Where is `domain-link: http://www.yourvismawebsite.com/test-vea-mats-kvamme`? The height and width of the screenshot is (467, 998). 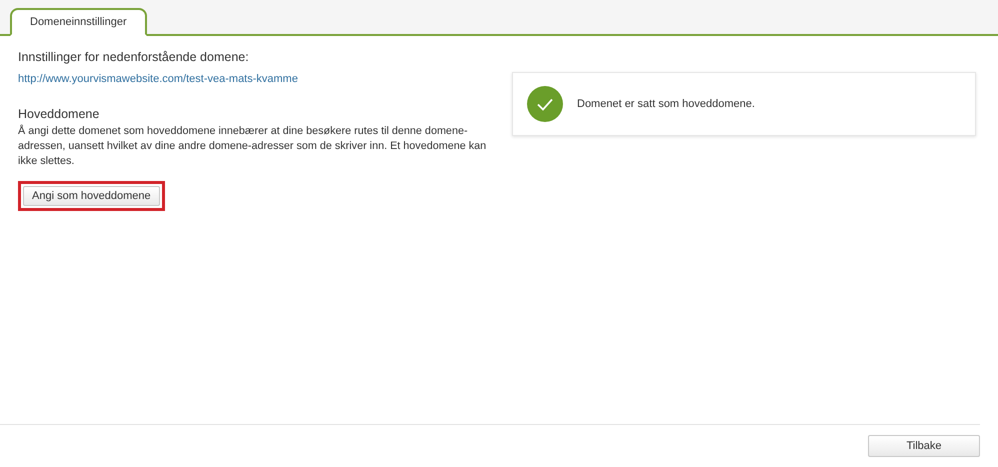 domain-link: http://www.yourvismawebsite.com/test-vea-mats-kvamme is located at coordinates (257, 79).